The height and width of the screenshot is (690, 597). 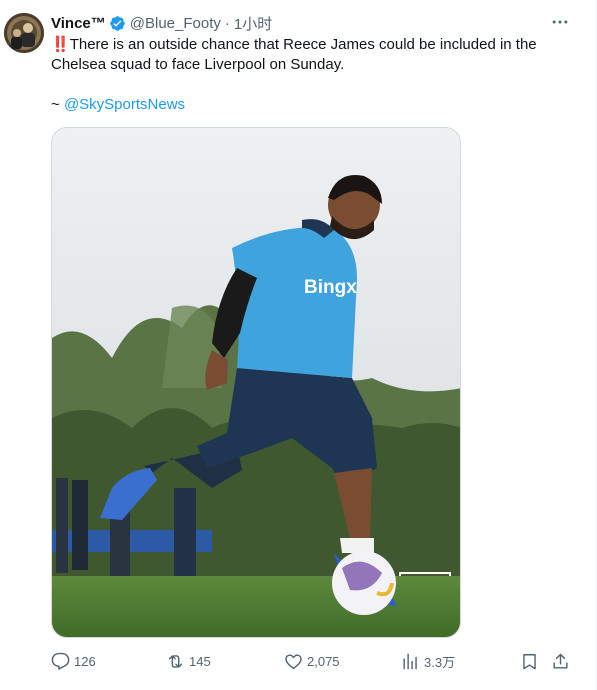 What do you see at coordinates (560, 22) in the screenshot?
I see `more-icon` at bounding box center [560, 22].